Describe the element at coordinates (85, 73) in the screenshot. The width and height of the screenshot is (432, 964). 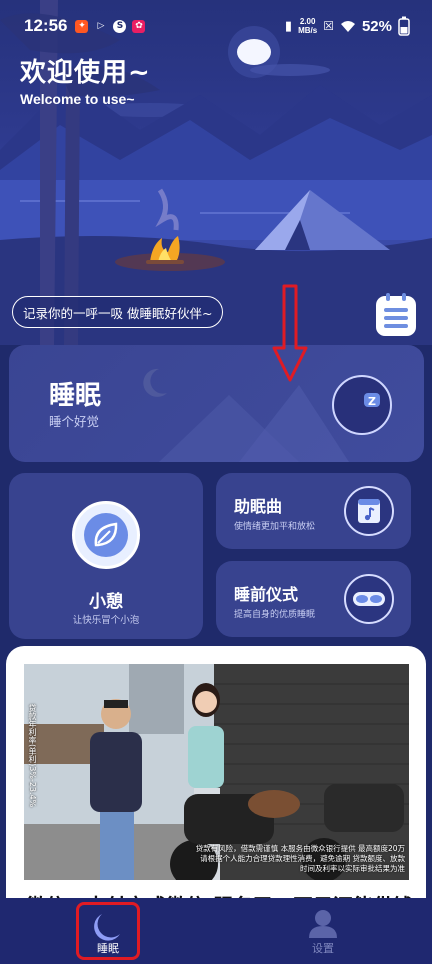
I see `welcome-title: 欢迎使用~` at that location.